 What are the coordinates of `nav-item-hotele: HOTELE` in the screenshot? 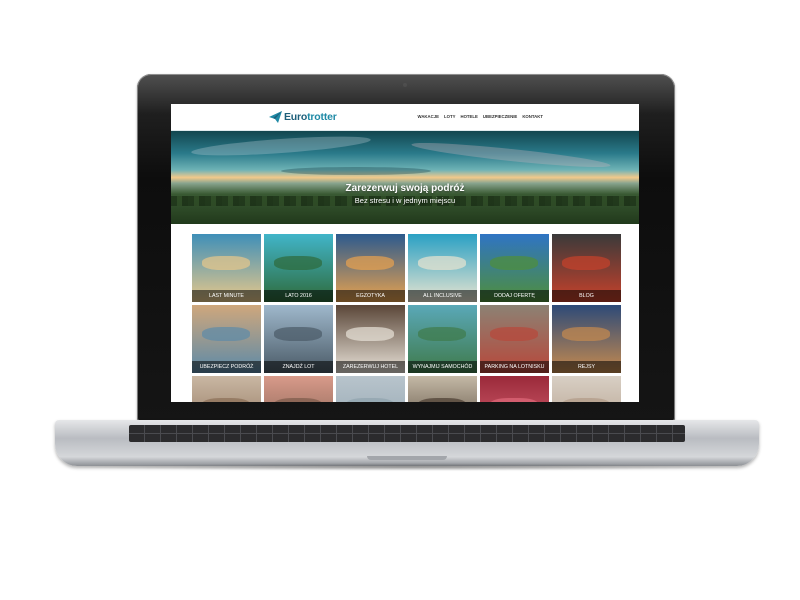 It's located at (468, 116).